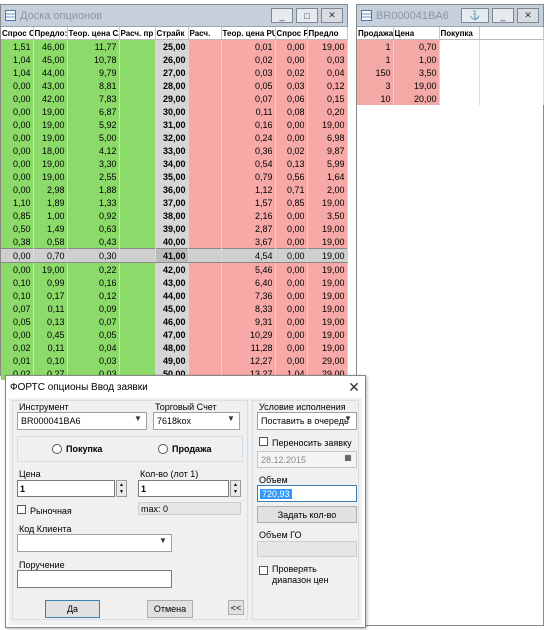 This screenshot has height=630, width=550. What do you see at coordinates (503, 15) in the screenshot?
I see `order-book-minimize-button: _` at bounding box center [503, 15].